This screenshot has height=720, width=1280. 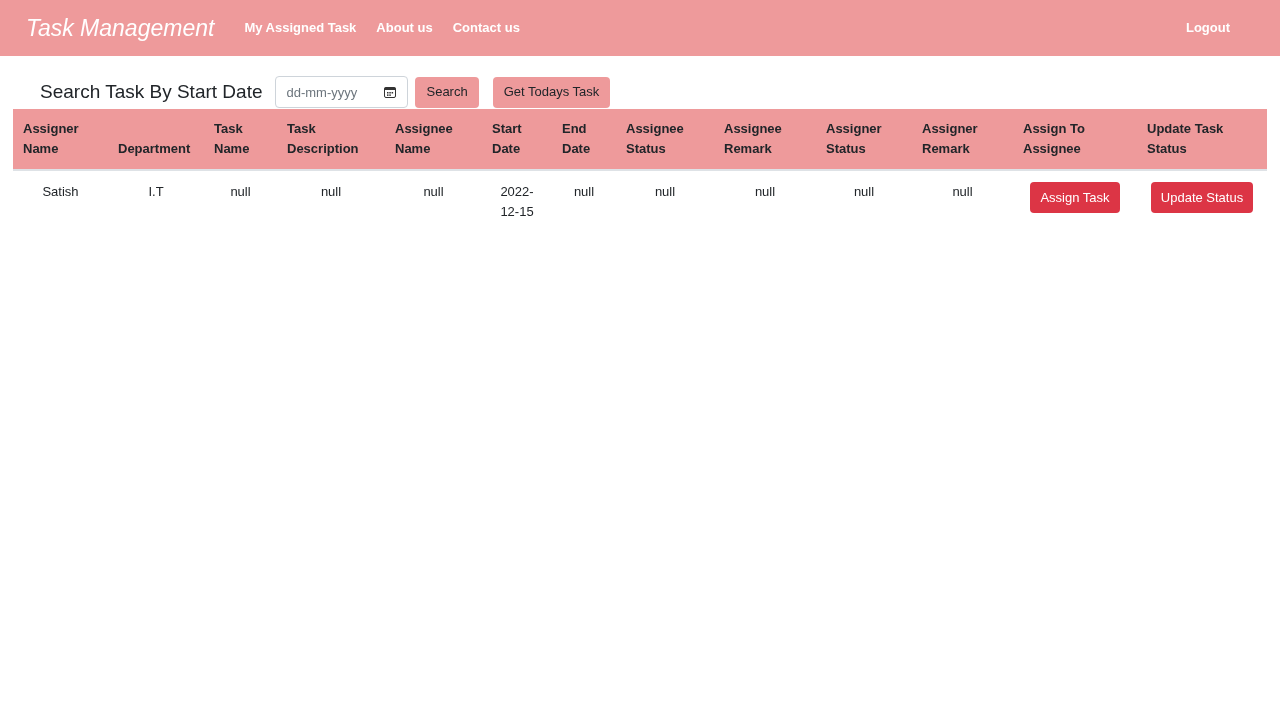 I want to click on search-button: Get Todays Task, so click(x=551, y=92).